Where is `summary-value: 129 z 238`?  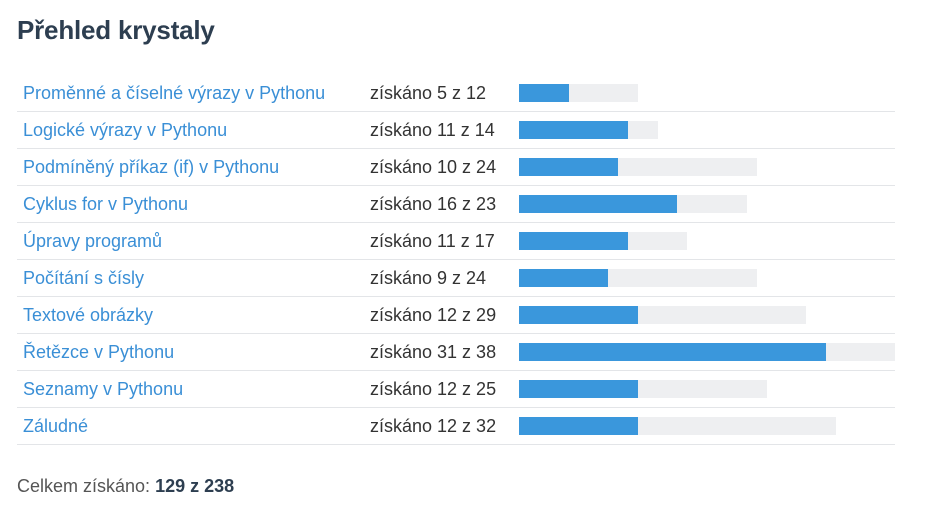 summary-value: 129 z 238 is located at coordinates (195, 486).